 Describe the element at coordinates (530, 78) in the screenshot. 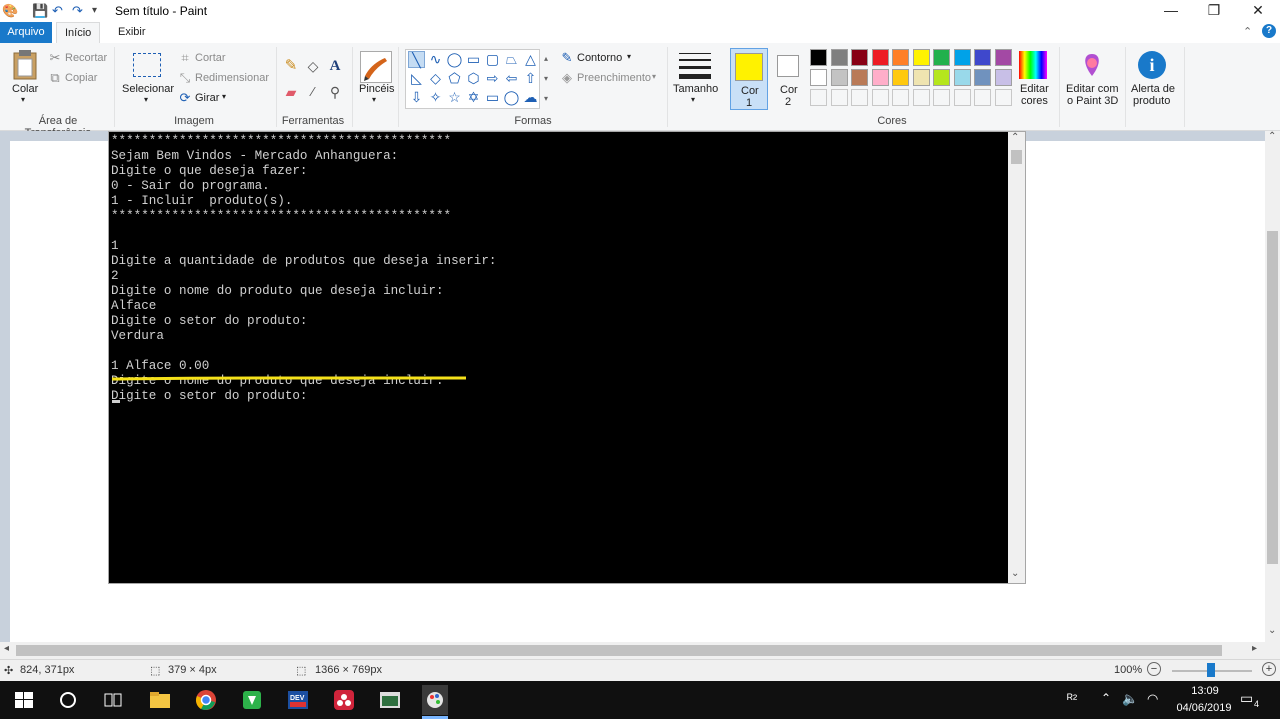

I see `up-arrow-shape-icon: ⇧` at that location.